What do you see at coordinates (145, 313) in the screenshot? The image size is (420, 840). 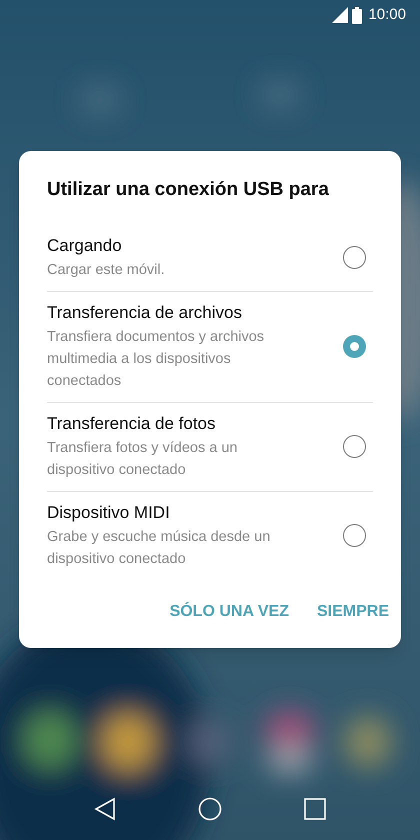 I see `option-title: Transferencia de archivos` at bounding box center [145, 313].